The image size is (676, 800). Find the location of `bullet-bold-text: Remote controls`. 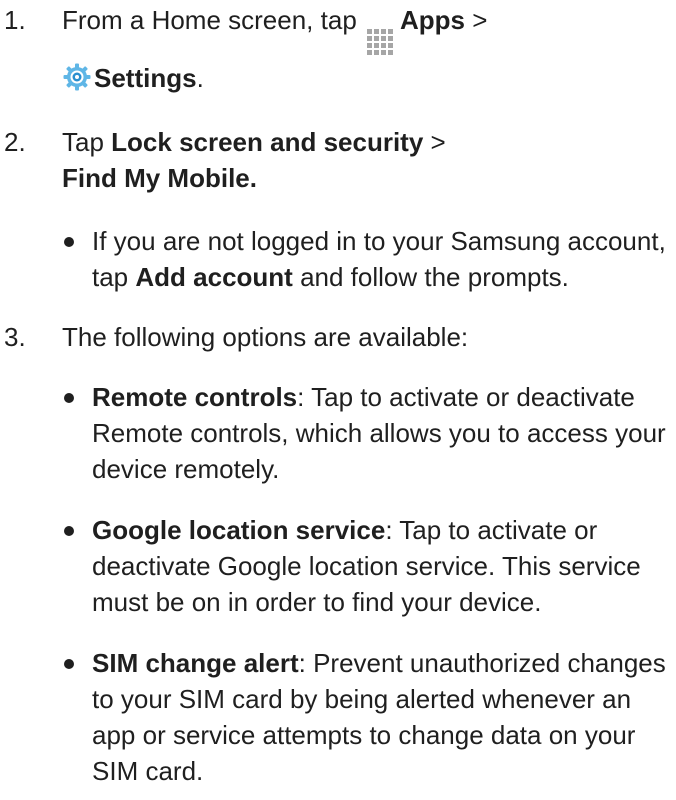

bullet-bold-text: Remote controls is located at coordinates (195, 397).